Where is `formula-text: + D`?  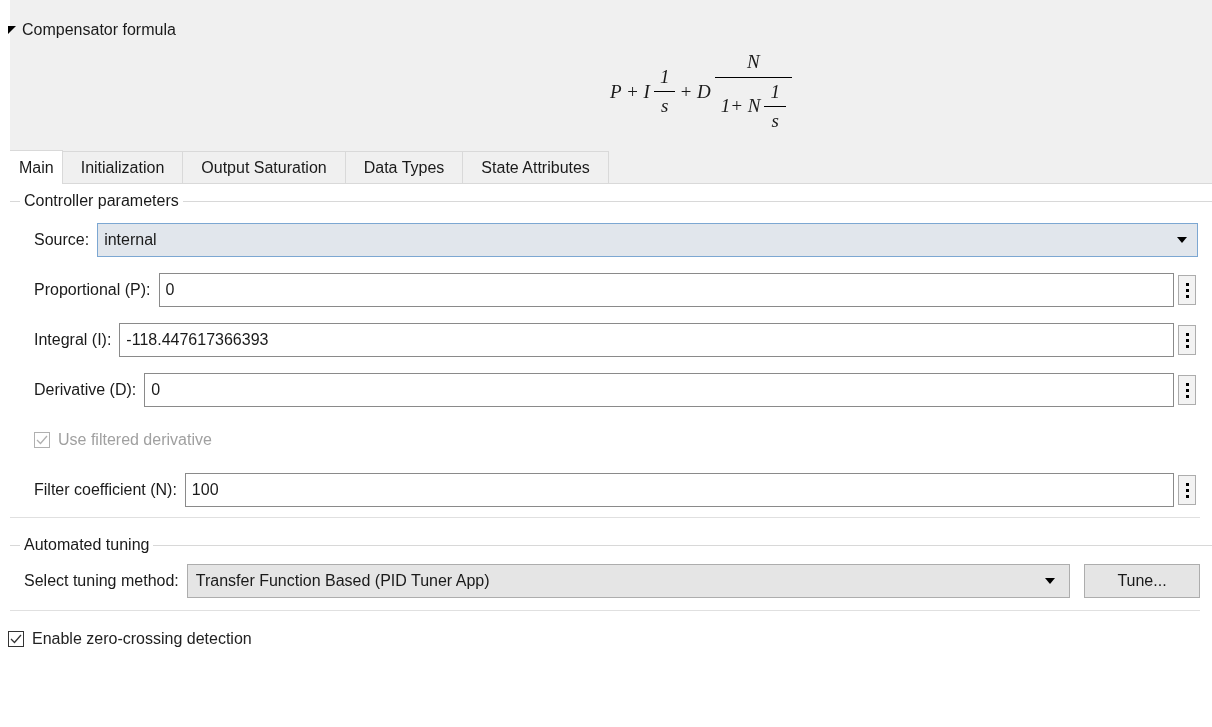 formula-text: + D is located at coordinates (695, 91).